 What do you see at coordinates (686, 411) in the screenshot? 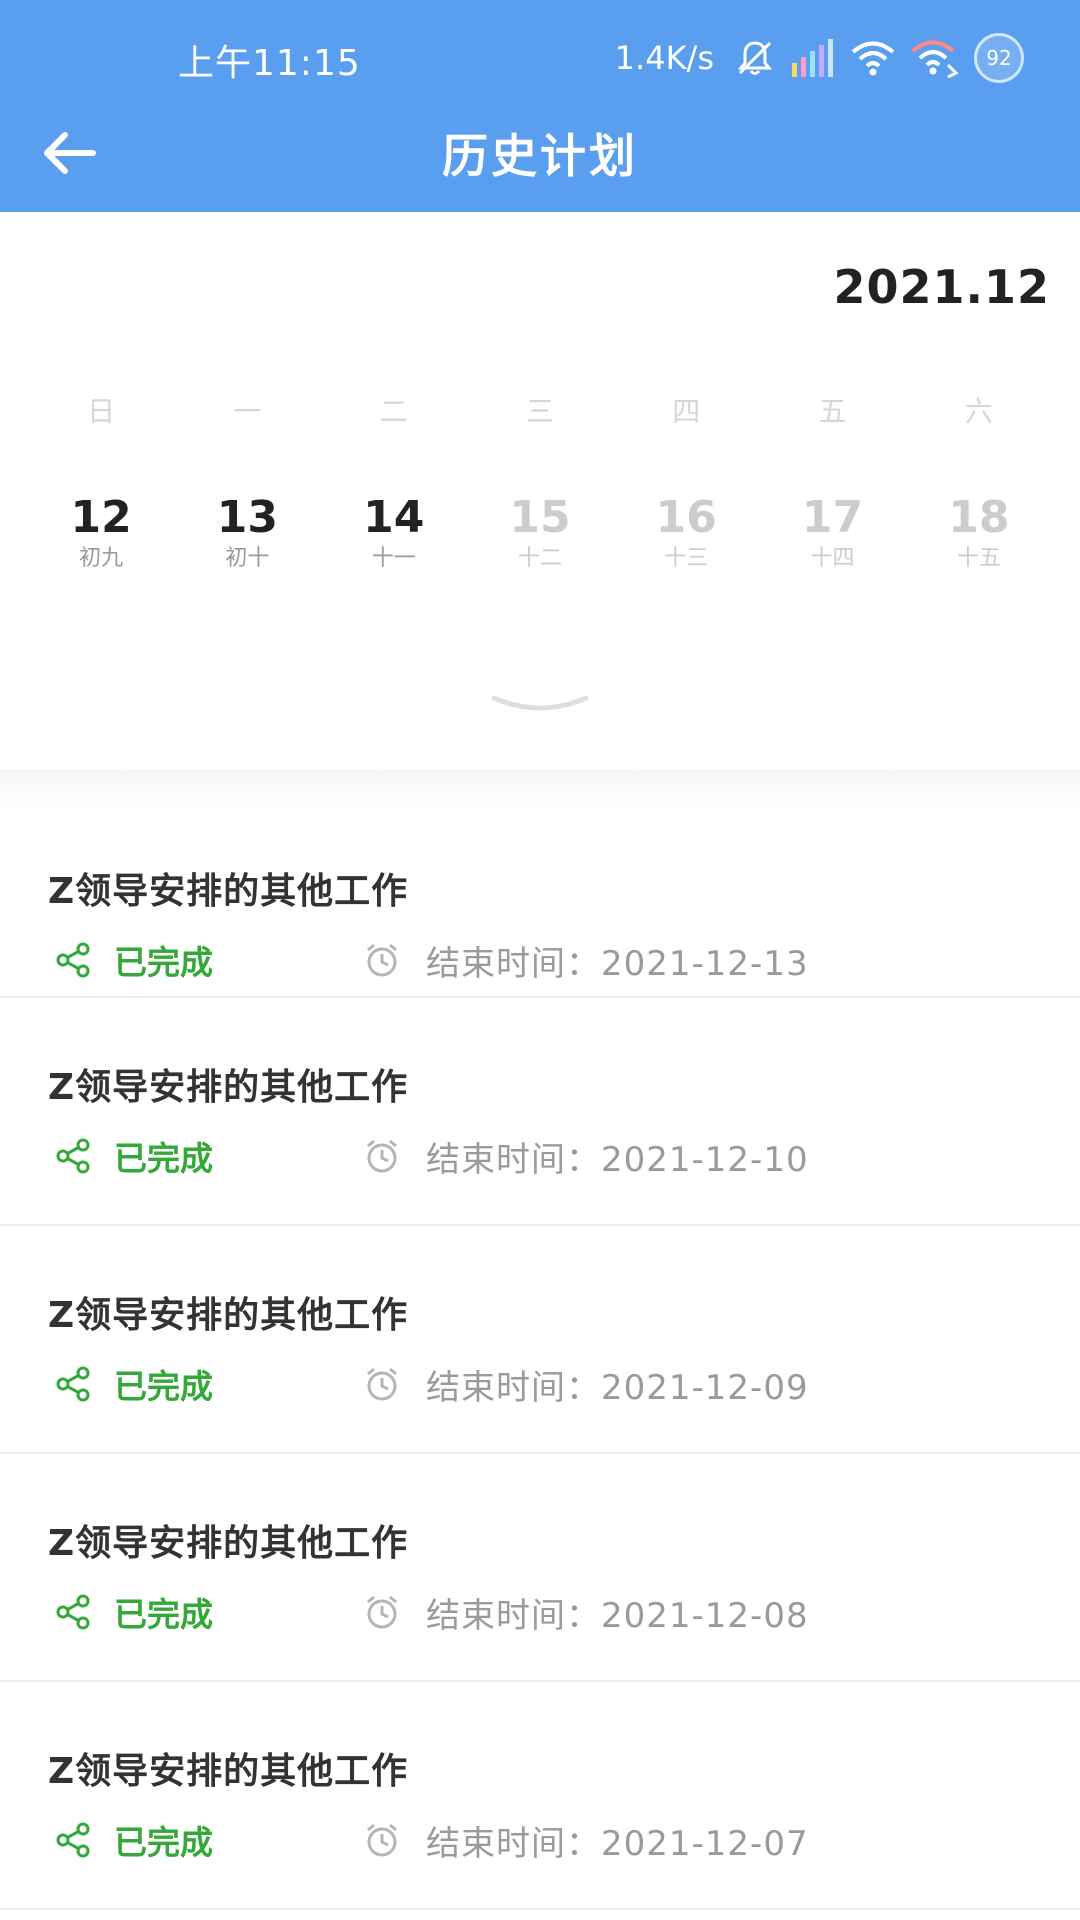
I see `weekday-label: 四` at bounding box center [686, 411].